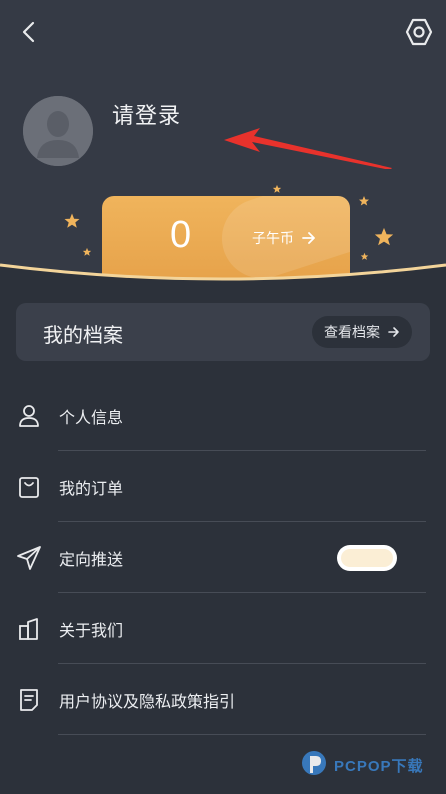 The height and width of the screenshot is (794, 446). I want to click on targeted-push-toggle, so click(367, 557).